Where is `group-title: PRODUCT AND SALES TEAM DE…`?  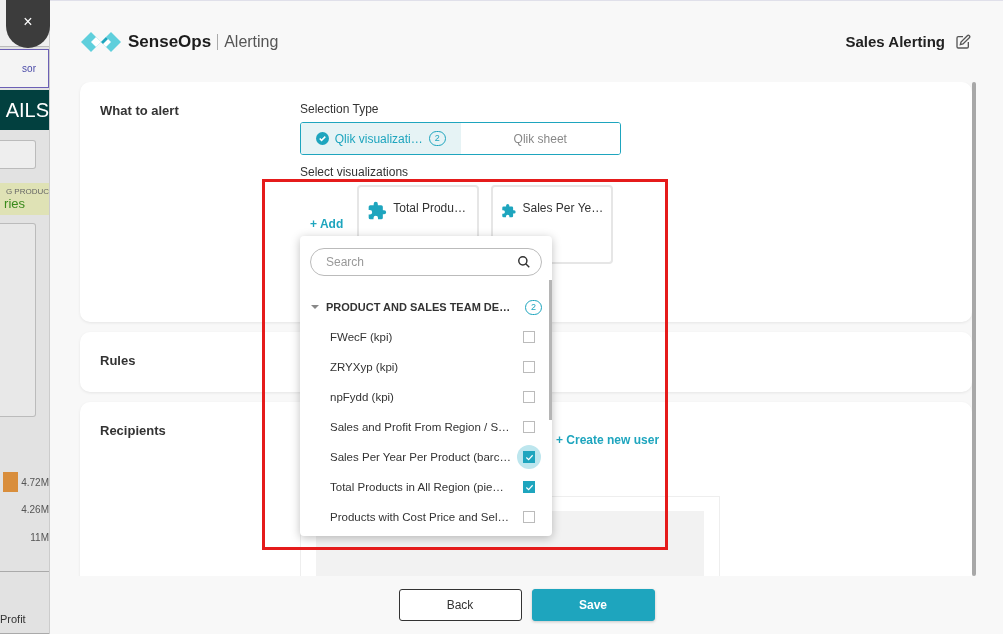 group-title: PRODUCT AND SALES TEAM DE… is located at coordinates (419, 307).